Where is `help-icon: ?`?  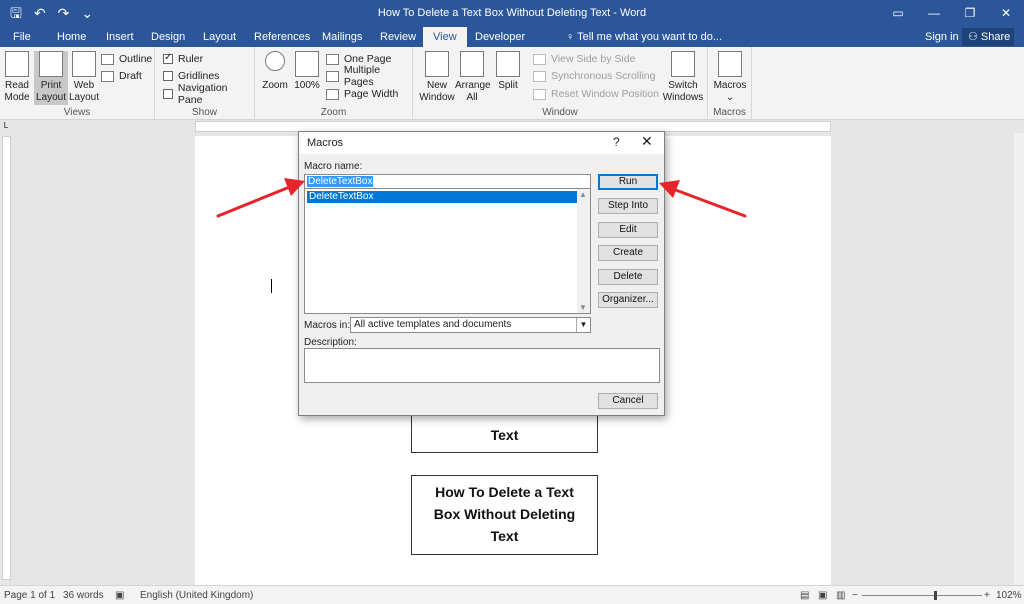 help-icon: ? is located at coordinates (616, 142).